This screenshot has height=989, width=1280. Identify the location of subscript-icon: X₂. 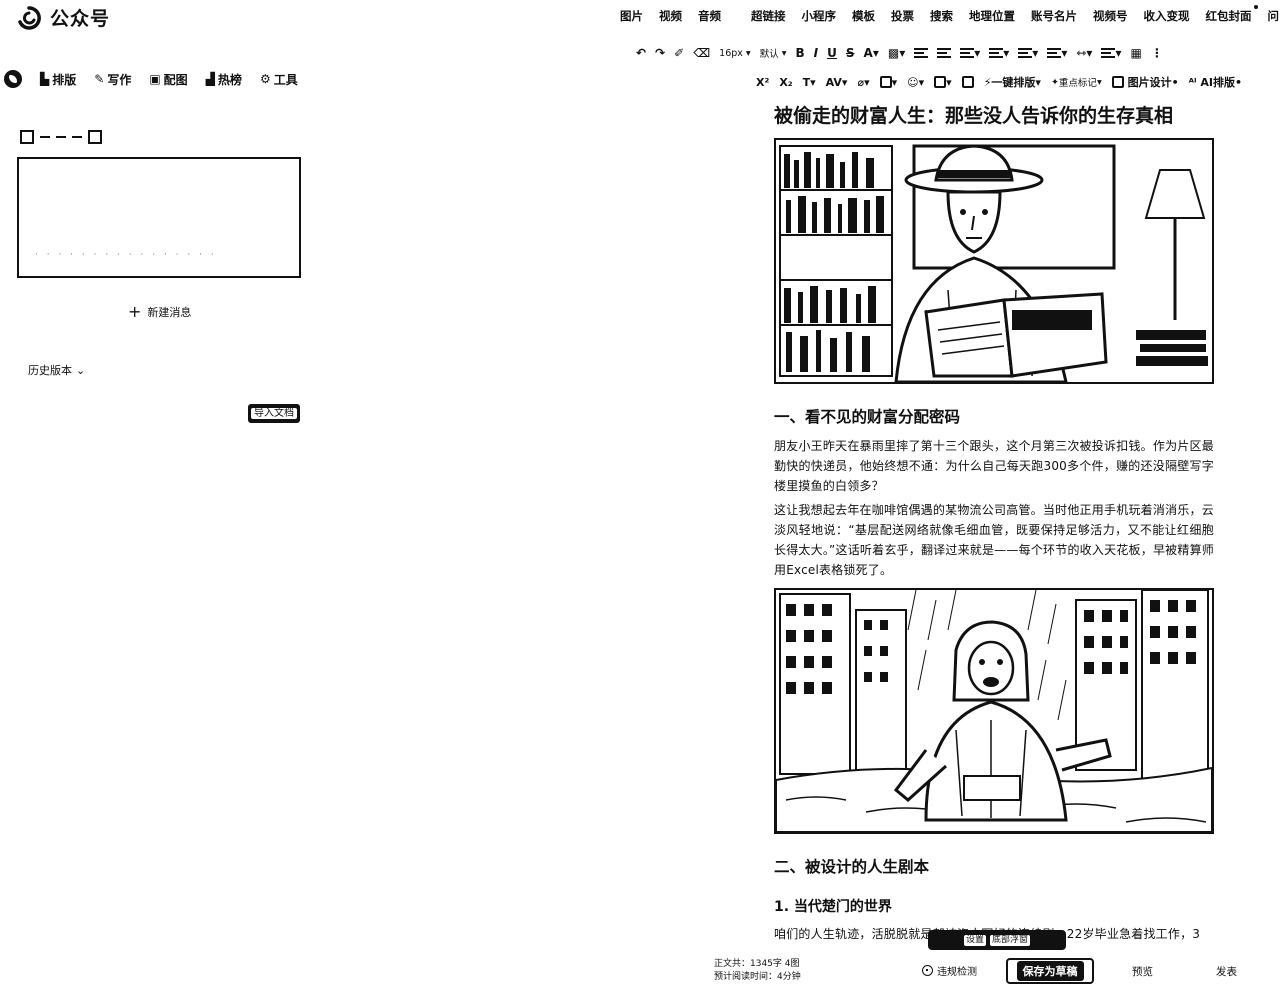
(785, 82).